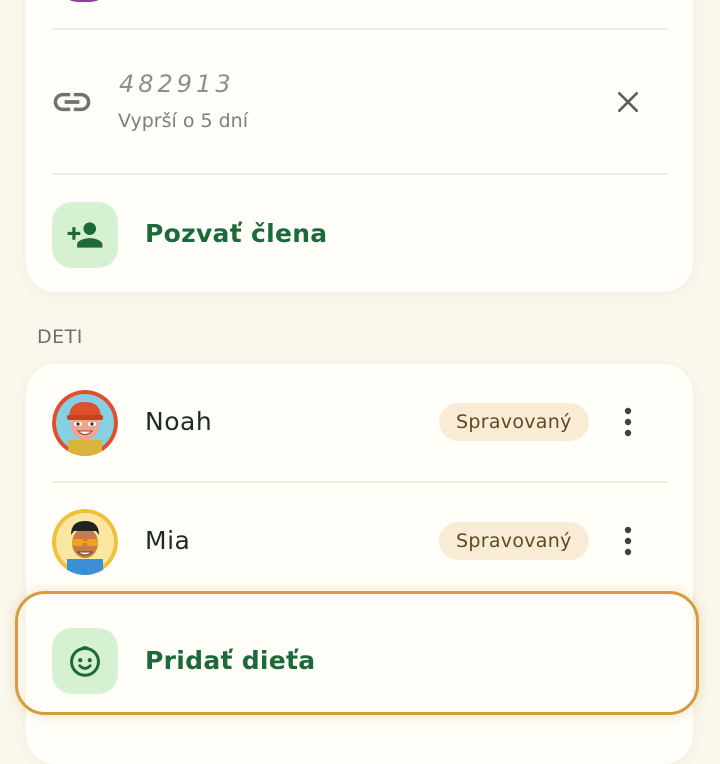 This screenshot has width=720, height=764. Describe the element at coordinates (177, 84) in the screenshot. I see `invite-code: 482913` at that location.